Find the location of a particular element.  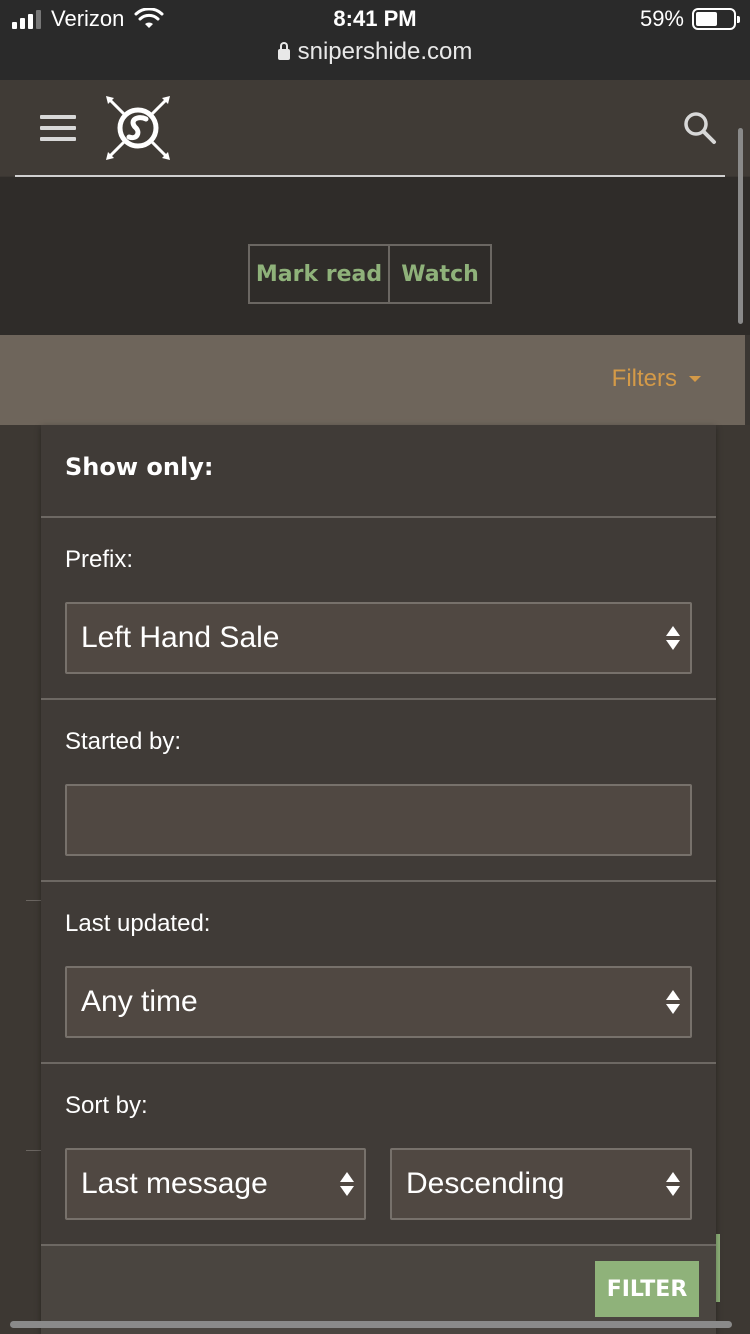

hamburger-icon is located at coordinates (58, 128).